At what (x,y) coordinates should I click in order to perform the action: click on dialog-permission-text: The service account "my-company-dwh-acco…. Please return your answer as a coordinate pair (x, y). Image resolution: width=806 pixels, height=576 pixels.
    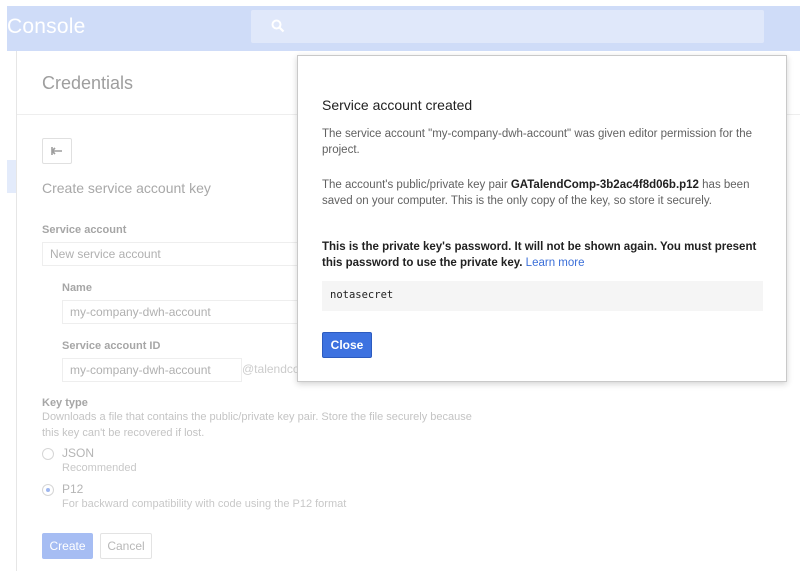
    Looking at the image, I should click on (537, 142).